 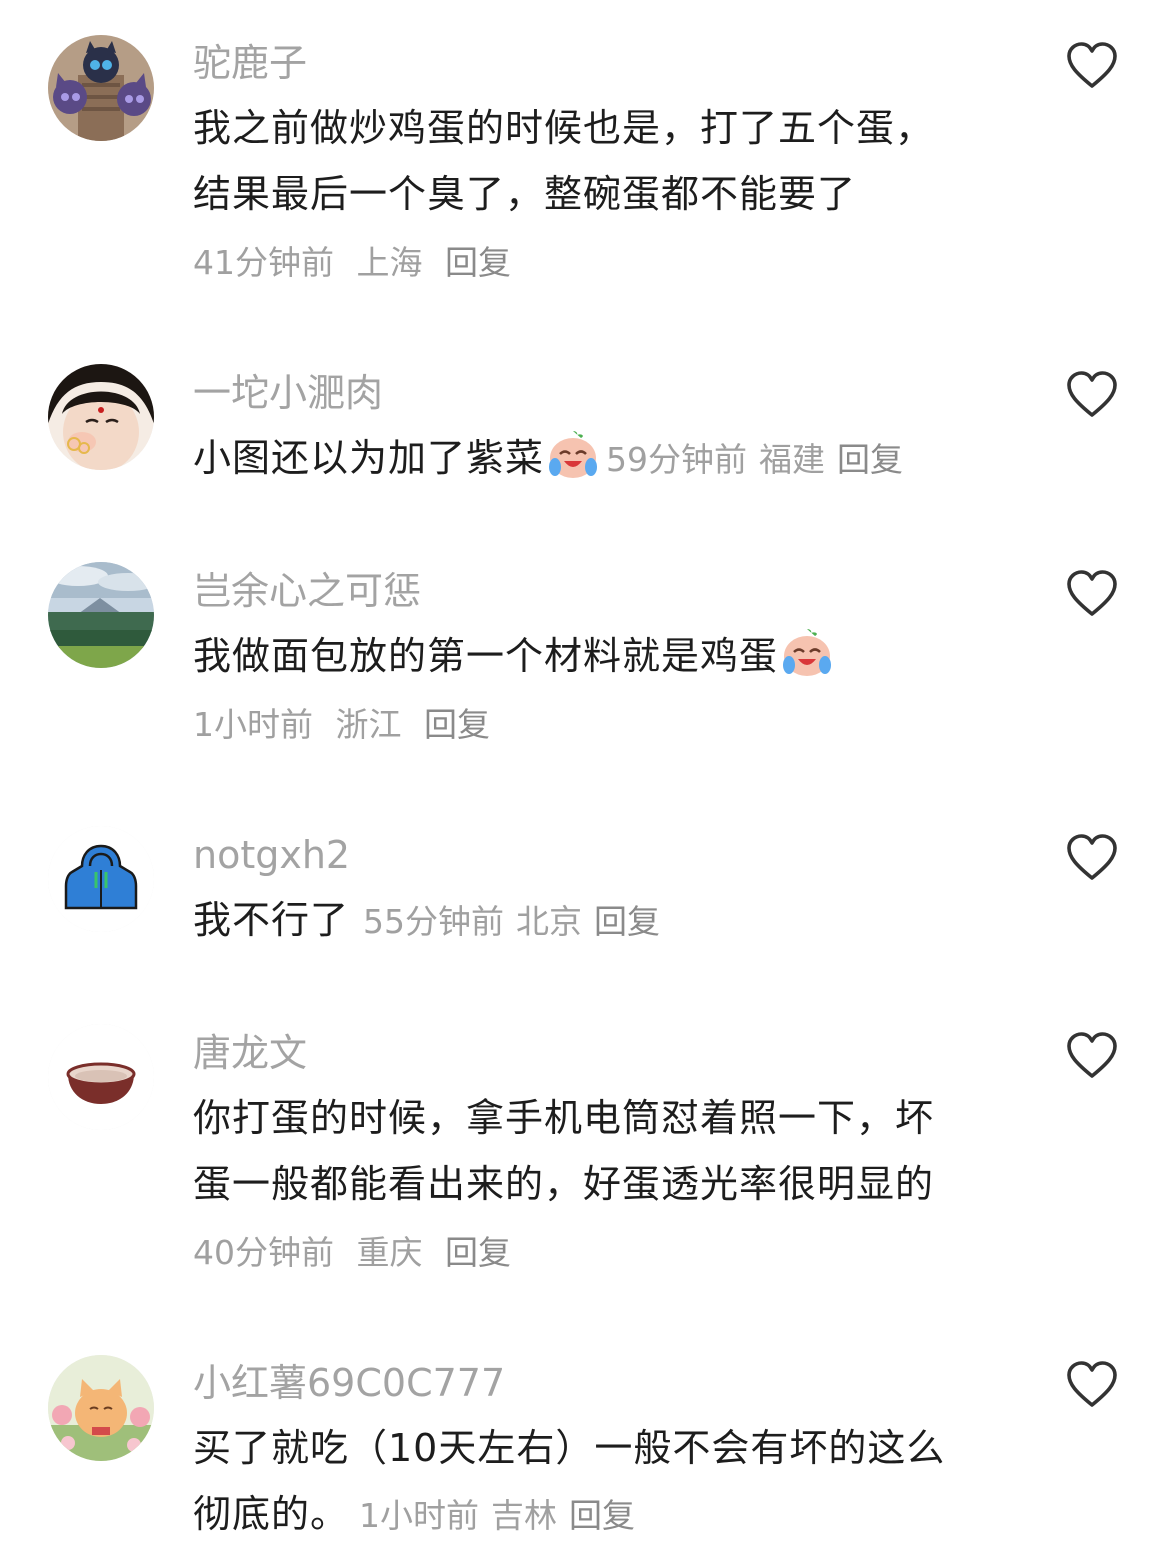 I want to click on comment-author: 驼鹿子, so click(x=250, y=63).